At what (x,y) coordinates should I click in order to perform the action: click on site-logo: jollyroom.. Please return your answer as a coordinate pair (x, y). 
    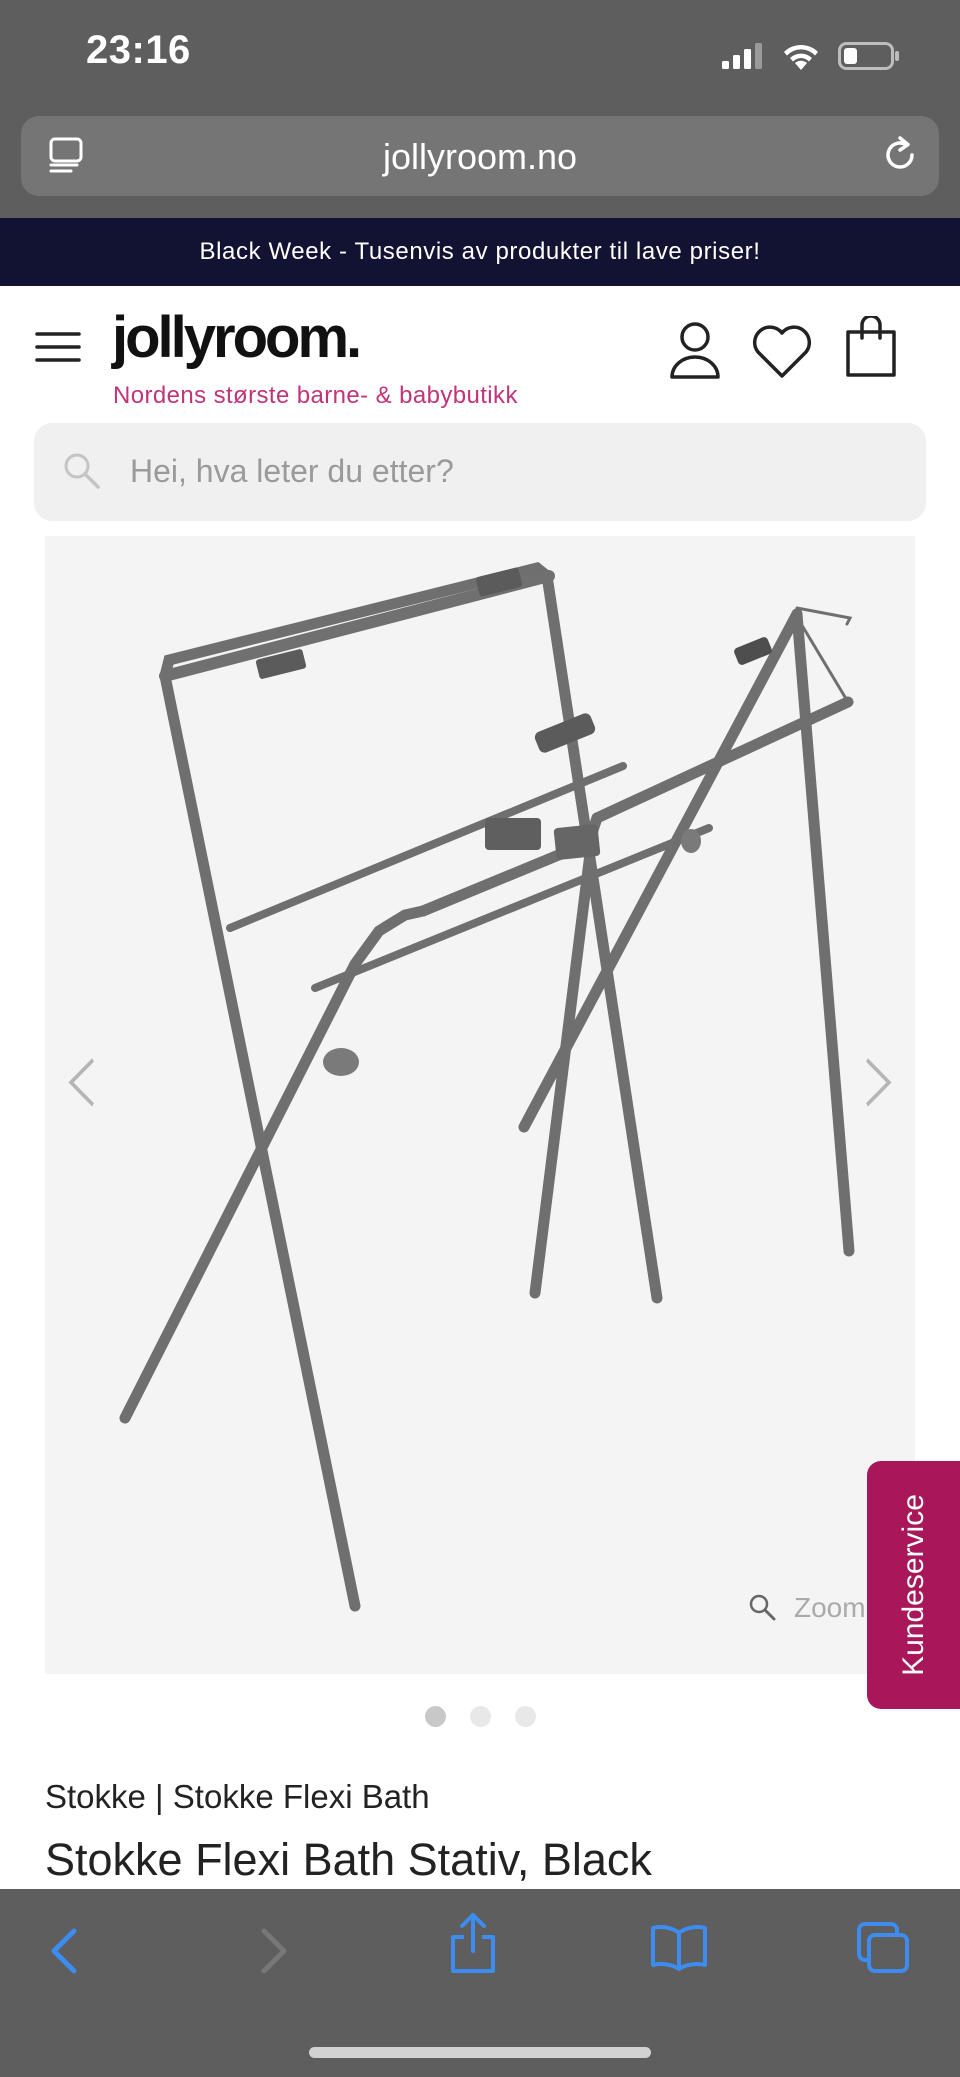
    Looking at the image, I should click on (237, 337).